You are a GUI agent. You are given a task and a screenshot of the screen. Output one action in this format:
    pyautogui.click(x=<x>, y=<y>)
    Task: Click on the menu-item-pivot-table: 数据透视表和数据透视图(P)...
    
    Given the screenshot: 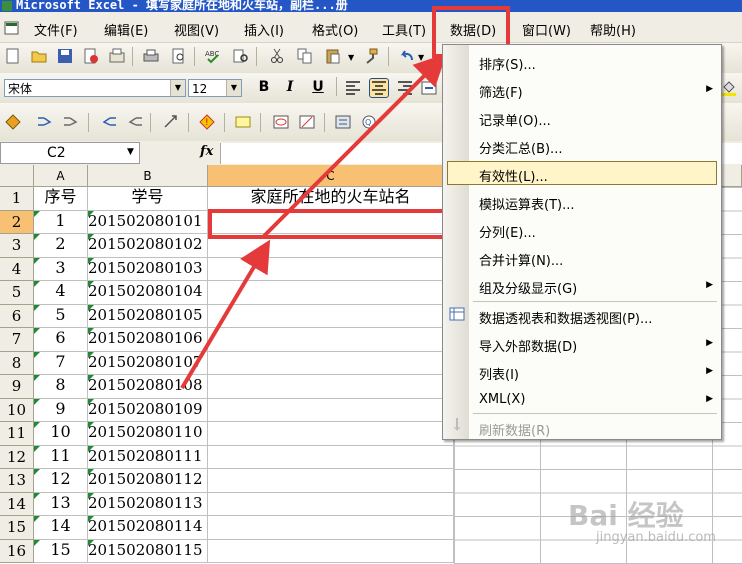 What is the action you would take?
    pyautogui.click(x=565, y=317)
    